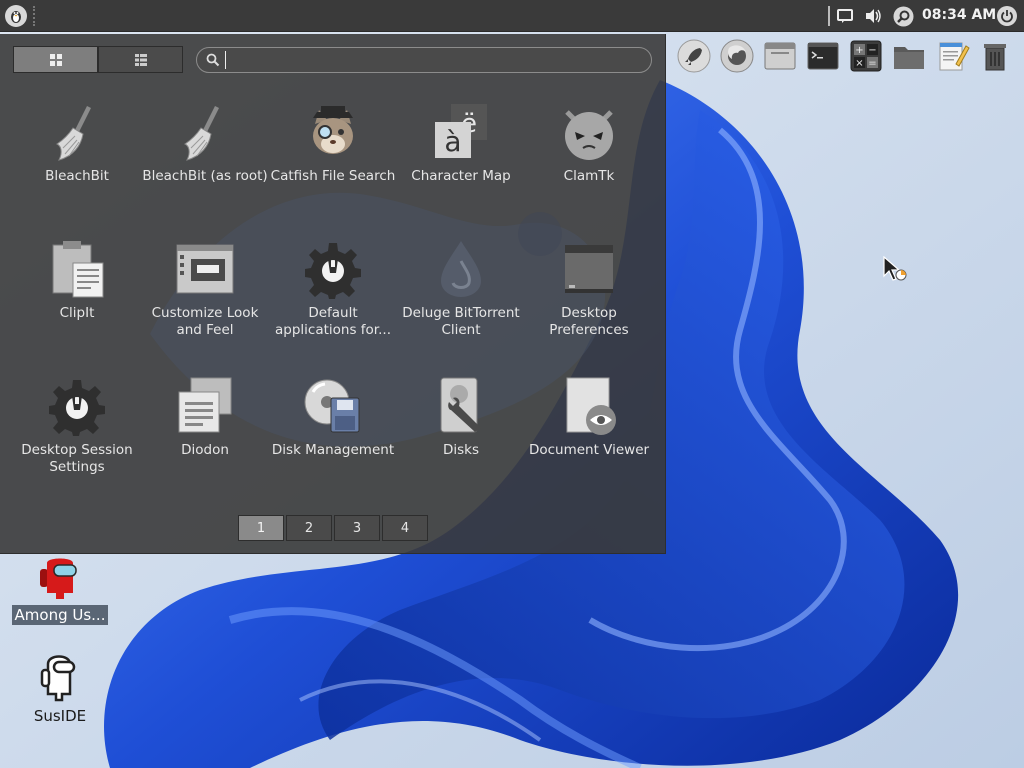  I want to click on app-label: BleachBit (as root), so click(205, 176).